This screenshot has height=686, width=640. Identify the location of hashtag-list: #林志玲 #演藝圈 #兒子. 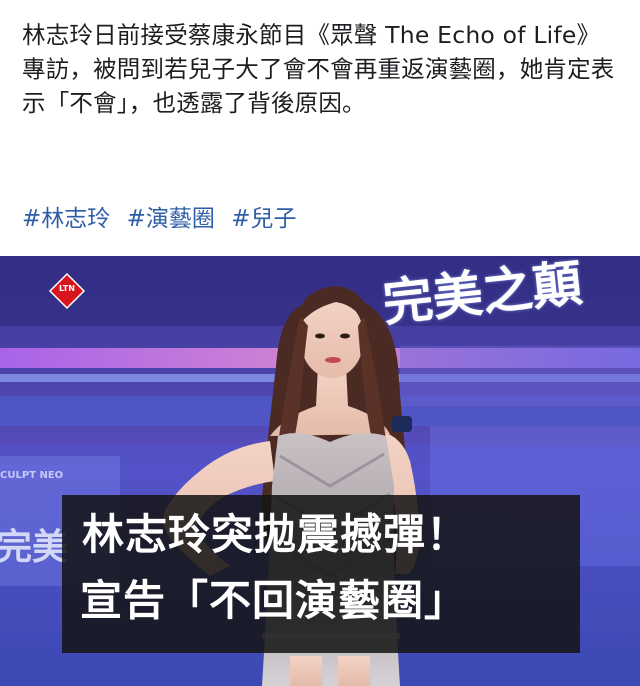
(163, 219).